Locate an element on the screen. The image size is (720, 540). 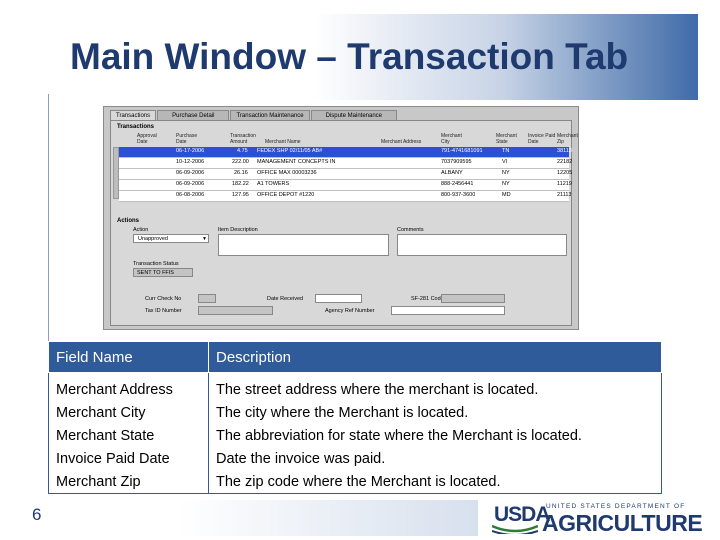
col-header-merchant-zip: Merchant Zip is located at coordinates (567, 139).